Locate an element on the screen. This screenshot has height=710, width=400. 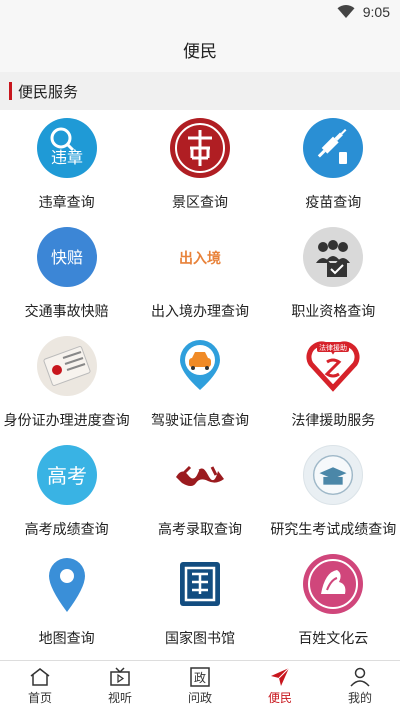
service-culture-cloud: 百姓文化云 is located at coordinates (333, 600).